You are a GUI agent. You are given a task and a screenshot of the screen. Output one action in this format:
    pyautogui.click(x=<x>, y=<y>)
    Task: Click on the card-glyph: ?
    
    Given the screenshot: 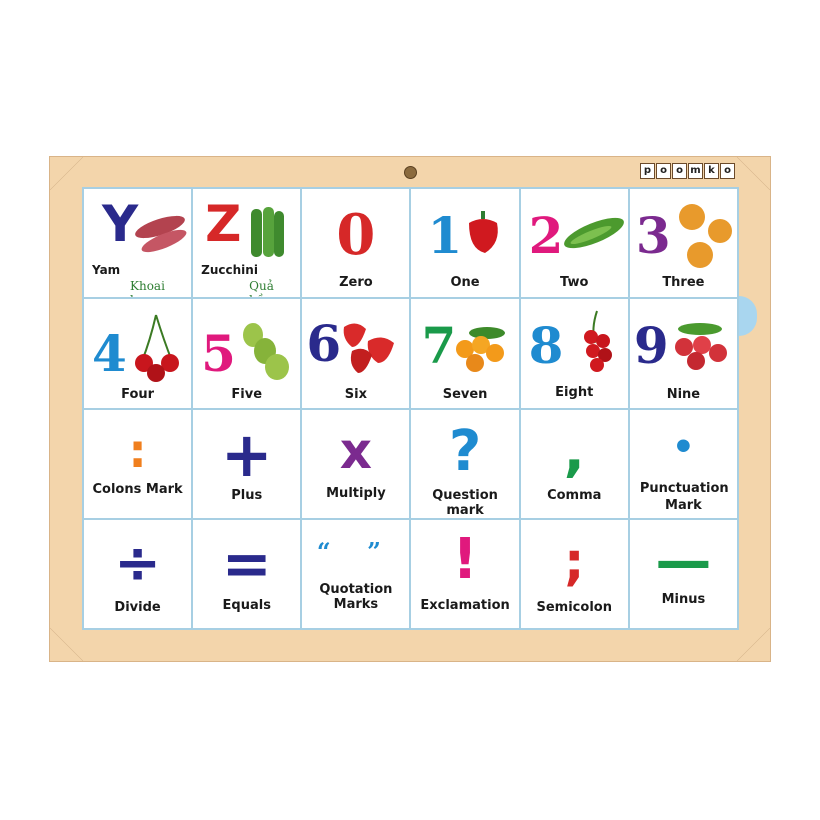 What is the action you would take?
    pyautogui.click(x=465, y=451)
    